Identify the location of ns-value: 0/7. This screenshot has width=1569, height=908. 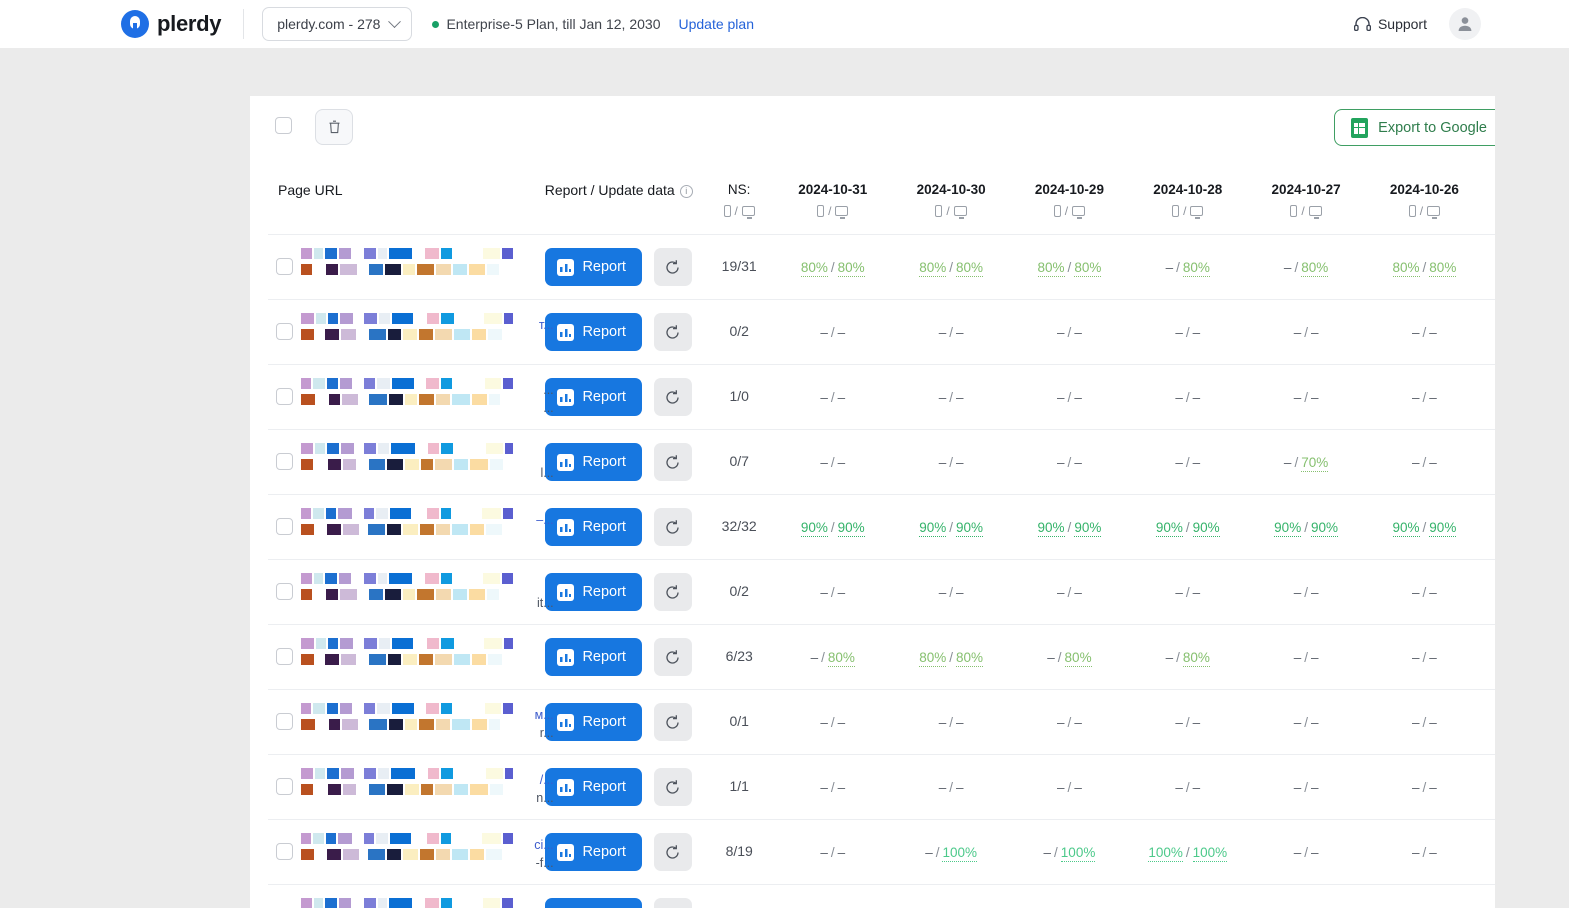
(739, 461).